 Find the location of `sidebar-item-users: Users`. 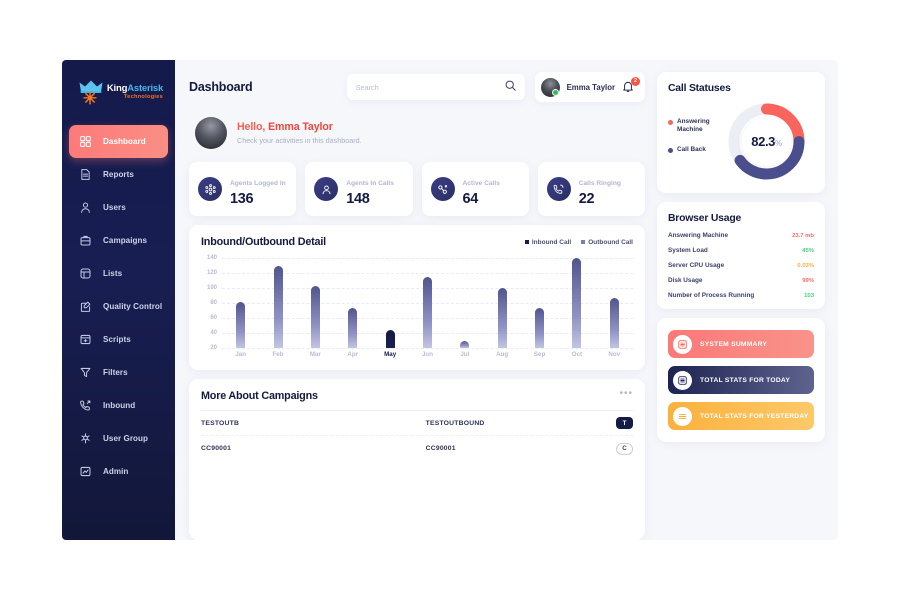

sidebar-item-users: Users is located at coordinates (118, 207).